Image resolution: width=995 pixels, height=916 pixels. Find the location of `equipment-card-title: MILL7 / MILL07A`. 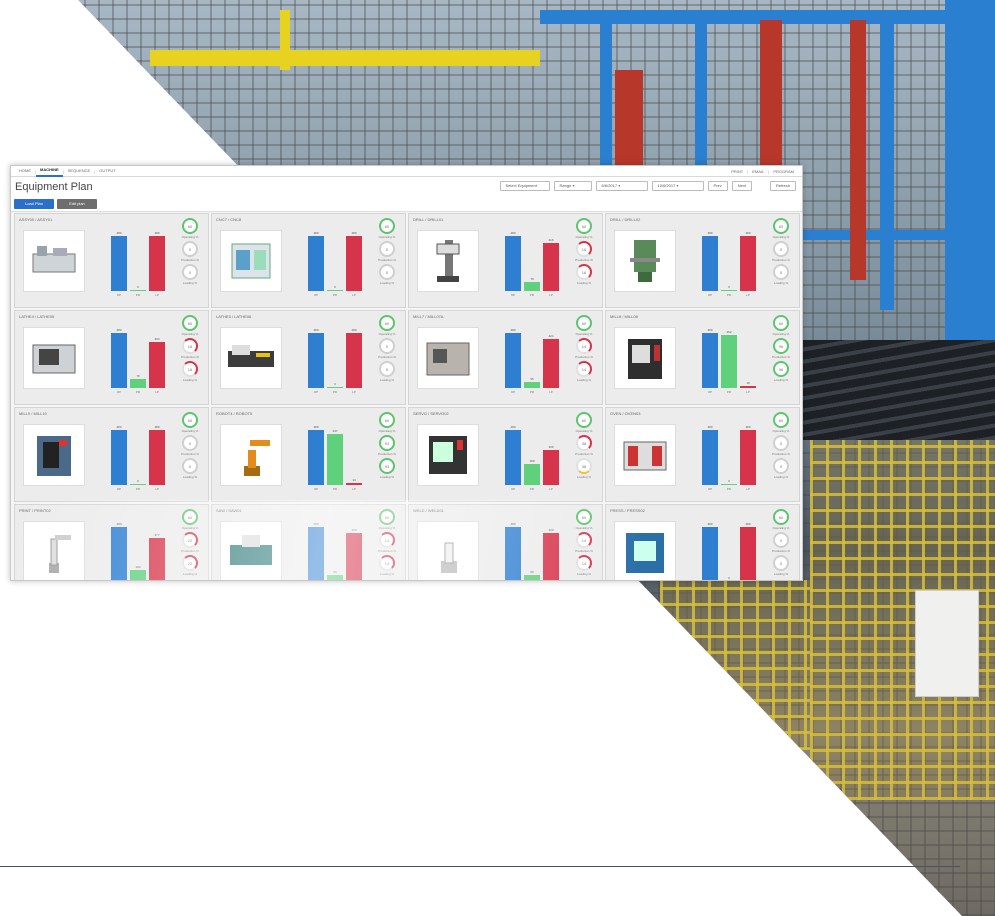

equipment-card-title: MILL7 / MILL07A is located at coordinates (428, 316).